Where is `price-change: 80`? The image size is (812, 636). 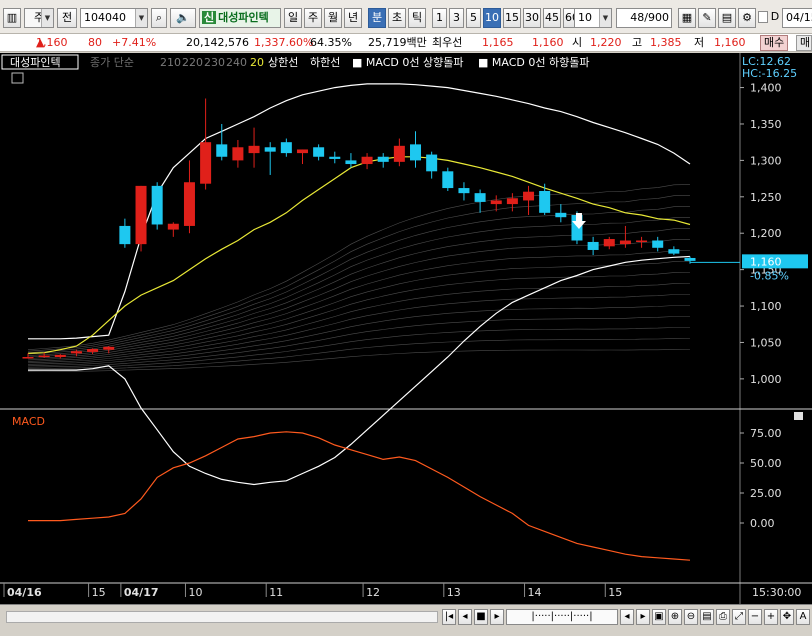 price-change: 80 is located at coordinates (95, 42).